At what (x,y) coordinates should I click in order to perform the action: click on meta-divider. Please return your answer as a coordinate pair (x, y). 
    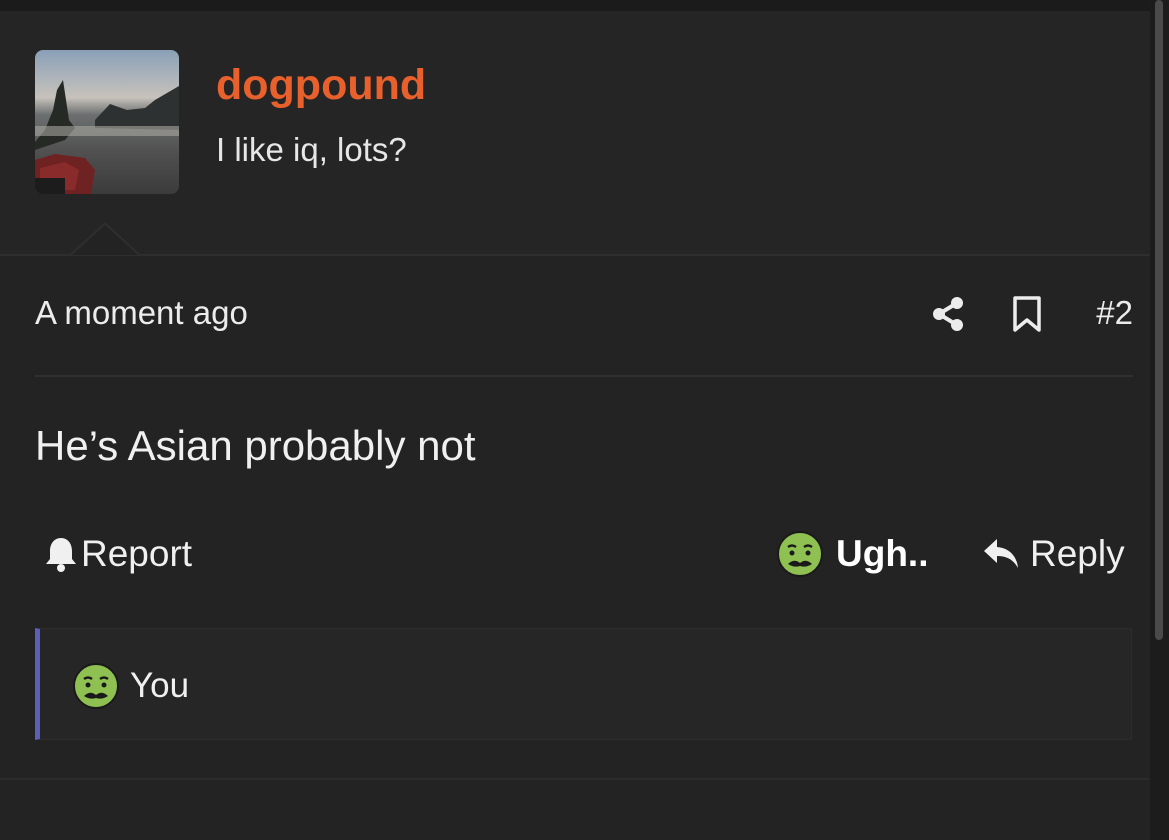
    Looking at the image, I should click on (584, 376).